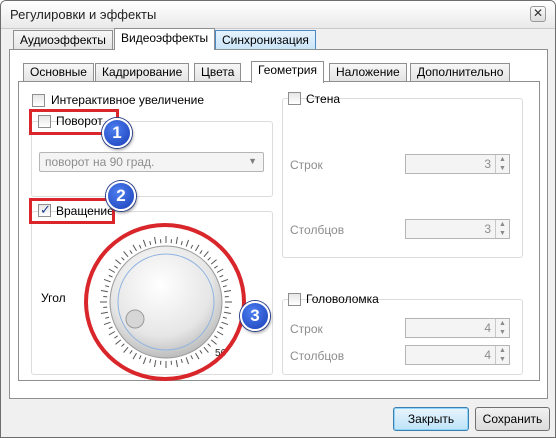 This screenshot has width=556, height=438. What do you see at coordinates (128, 100) in the screenshot?
I see `interactive-zoom-label: Интерактивное увеличение` at bounding box center [128, 100].